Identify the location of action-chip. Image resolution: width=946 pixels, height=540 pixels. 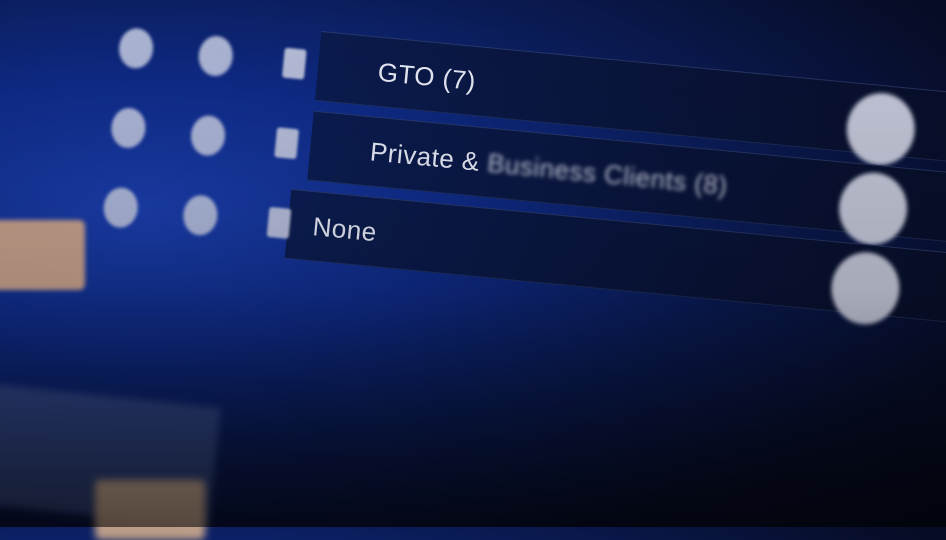
(42, 255).